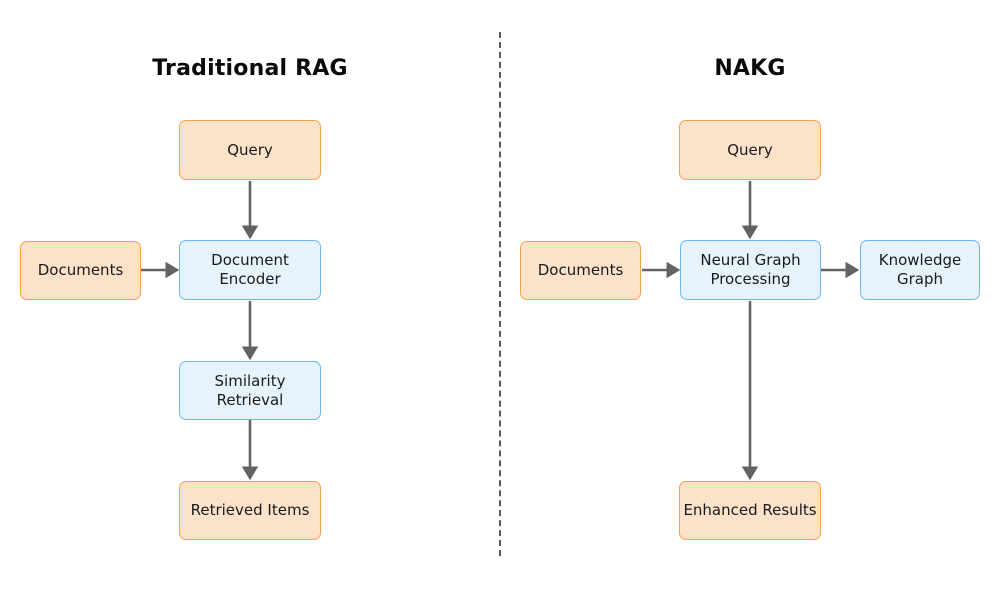 The width and height of the screenshot is (1000, 600). What do you see at coordinates (250, 279) in the screenshot?
I see `node-rag-document-encoder-label-line2: Encoder` at bounding box center [250, 279].